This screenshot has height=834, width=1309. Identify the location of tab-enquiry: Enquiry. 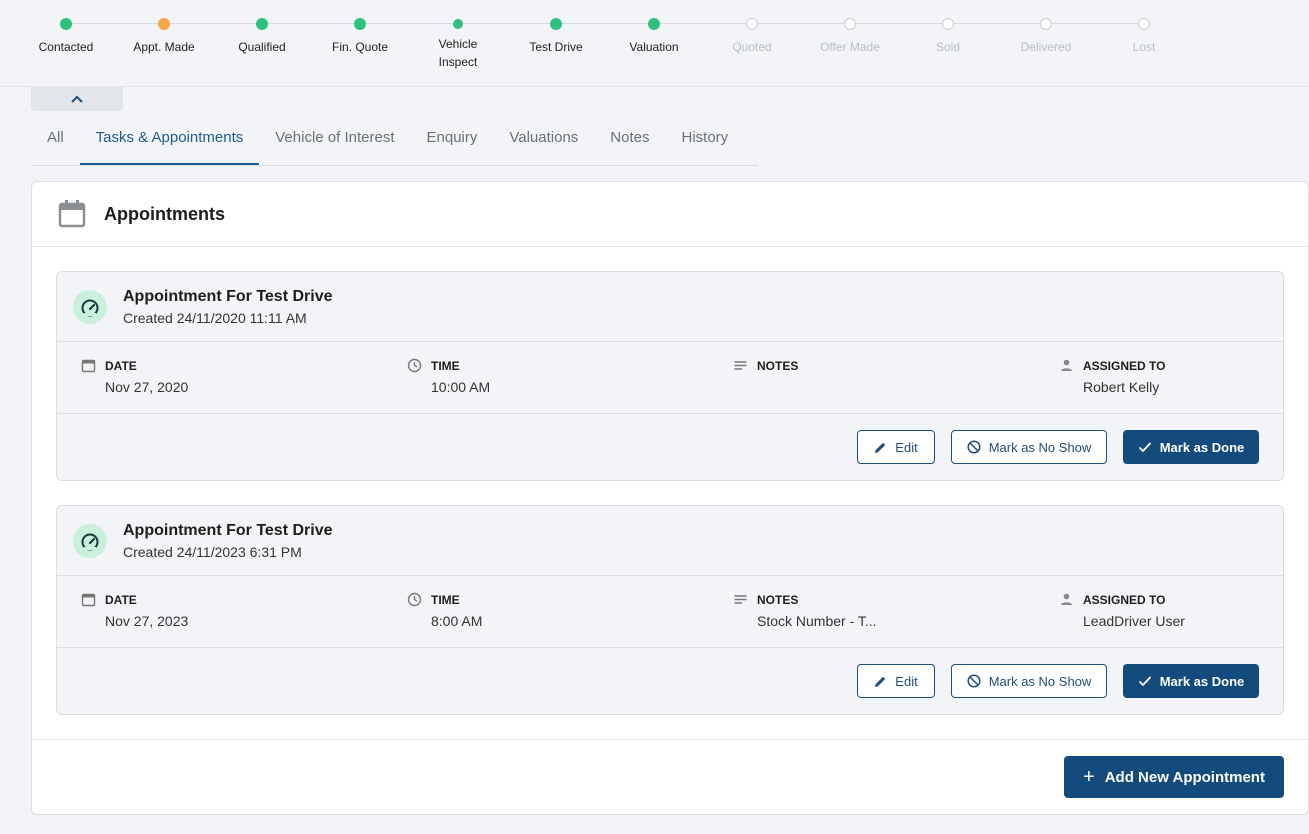
(452, 139).